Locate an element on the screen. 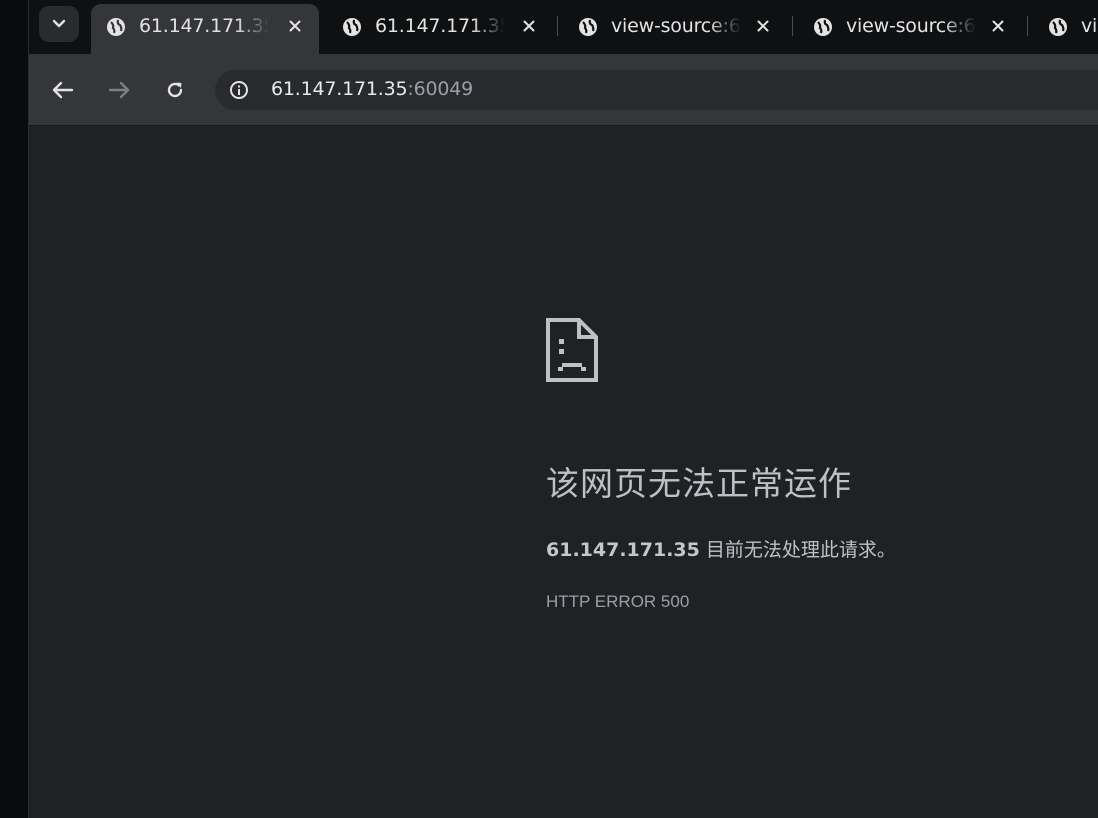 The image size is (1098, 818). browser-toolbar: 61.147.171.35:60049 is located at coordinates (563, 90).